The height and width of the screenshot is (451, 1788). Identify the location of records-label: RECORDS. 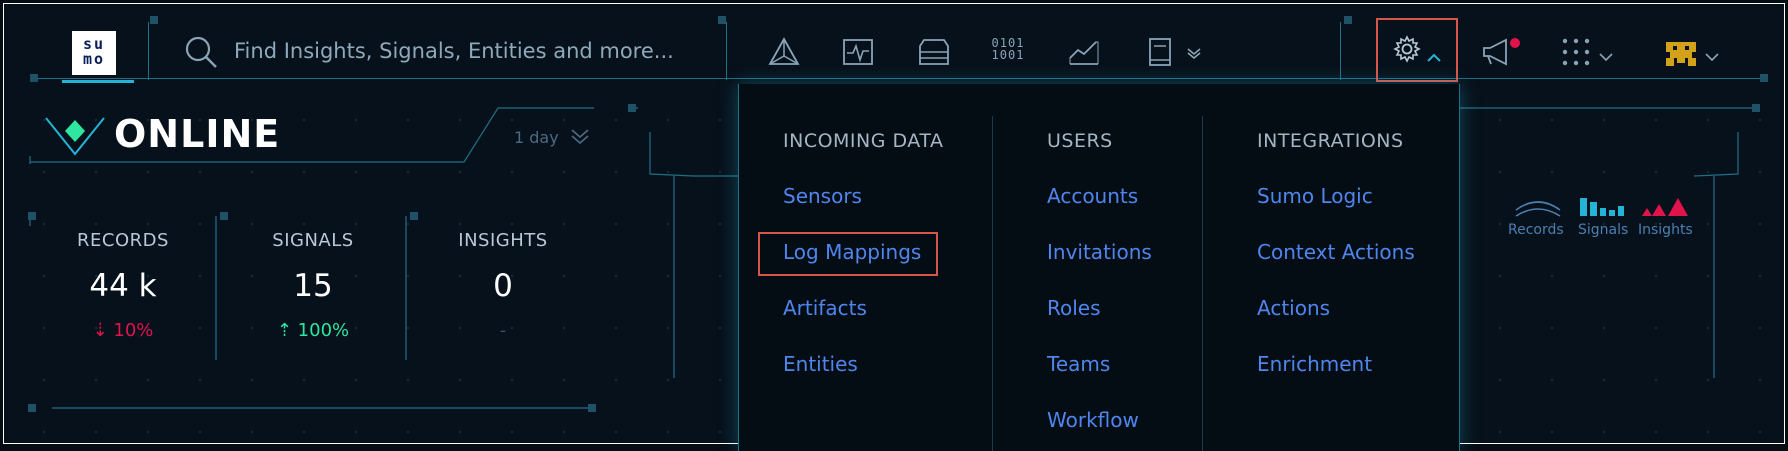
(123, 240).